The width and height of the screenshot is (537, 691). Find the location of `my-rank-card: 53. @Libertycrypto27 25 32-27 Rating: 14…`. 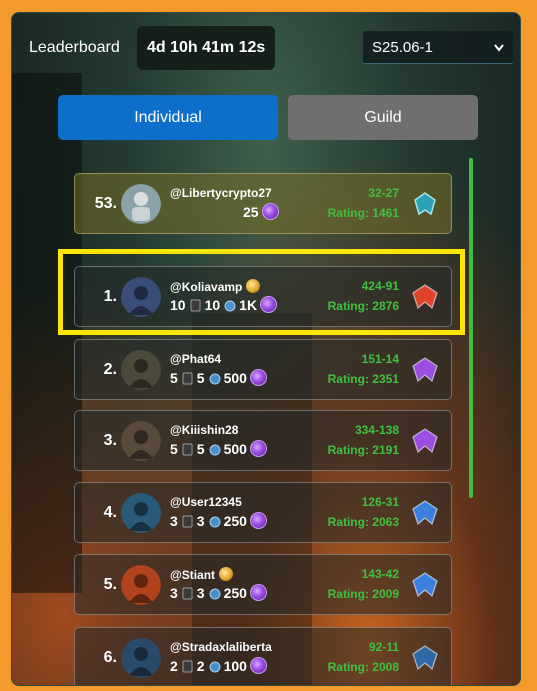

my-rank-card: 53. @Libertycrypto27 25 32-27 Rating: 14… is located at coordinates (263, 203).